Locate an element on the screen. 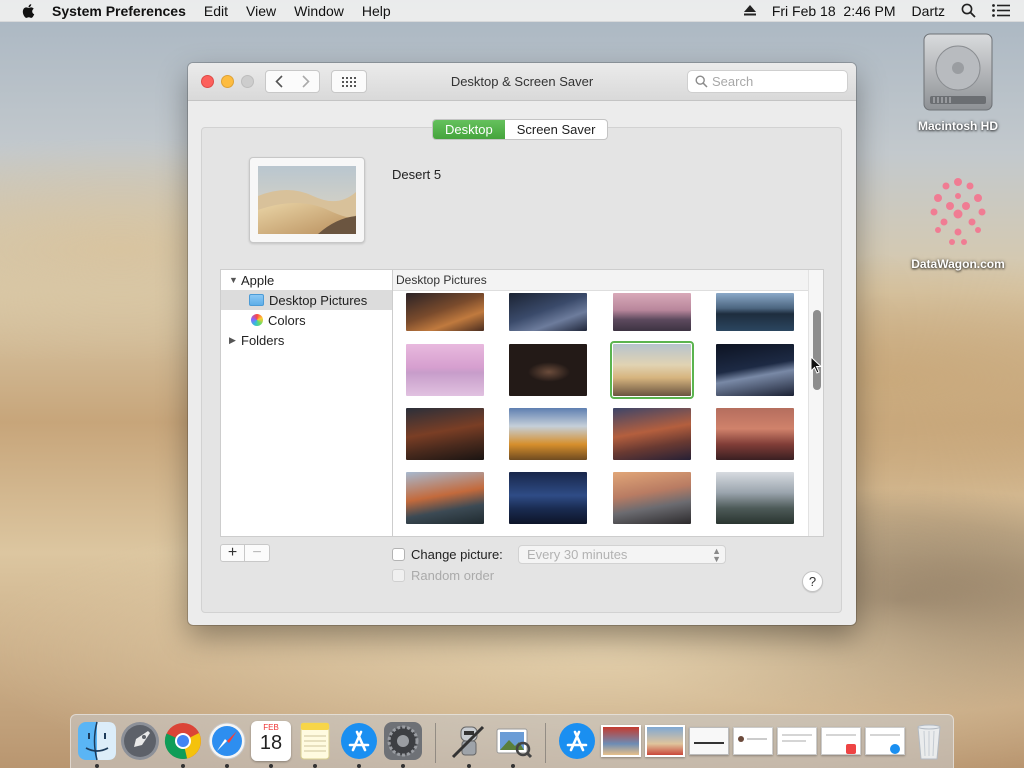 This screenshot has height=768, width=1024. eject-icon is located at coordinates (749, 10).